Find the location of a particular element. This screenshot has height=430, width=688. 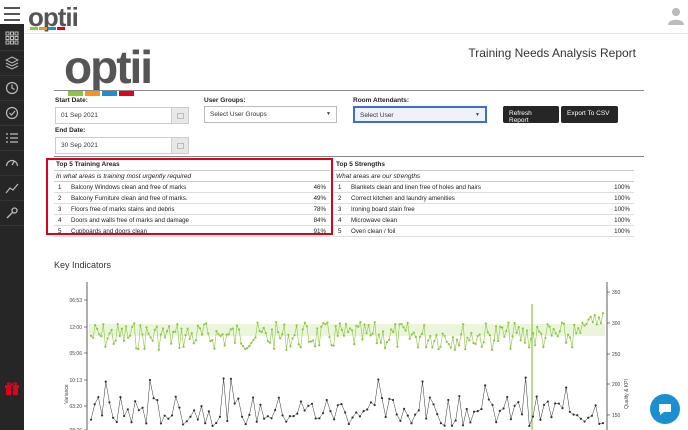

right-axis-tick-label: 250 is located at coordinates (616, 355).